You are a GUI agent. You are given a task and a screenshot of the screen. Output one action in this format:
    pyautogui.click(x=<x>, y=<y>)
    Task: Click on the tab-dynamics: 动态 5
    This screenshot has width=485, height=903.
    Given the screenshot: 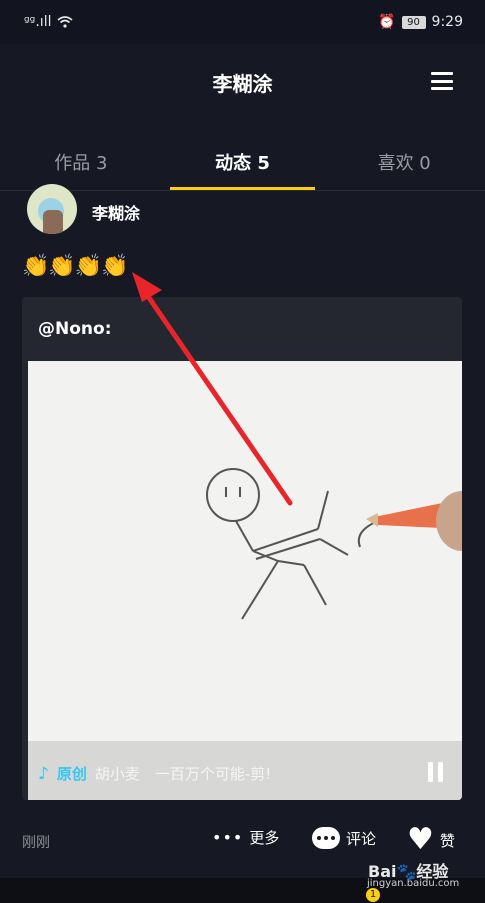 What is the action you would take?
    pyautogui.click(x=243, y=158)
    